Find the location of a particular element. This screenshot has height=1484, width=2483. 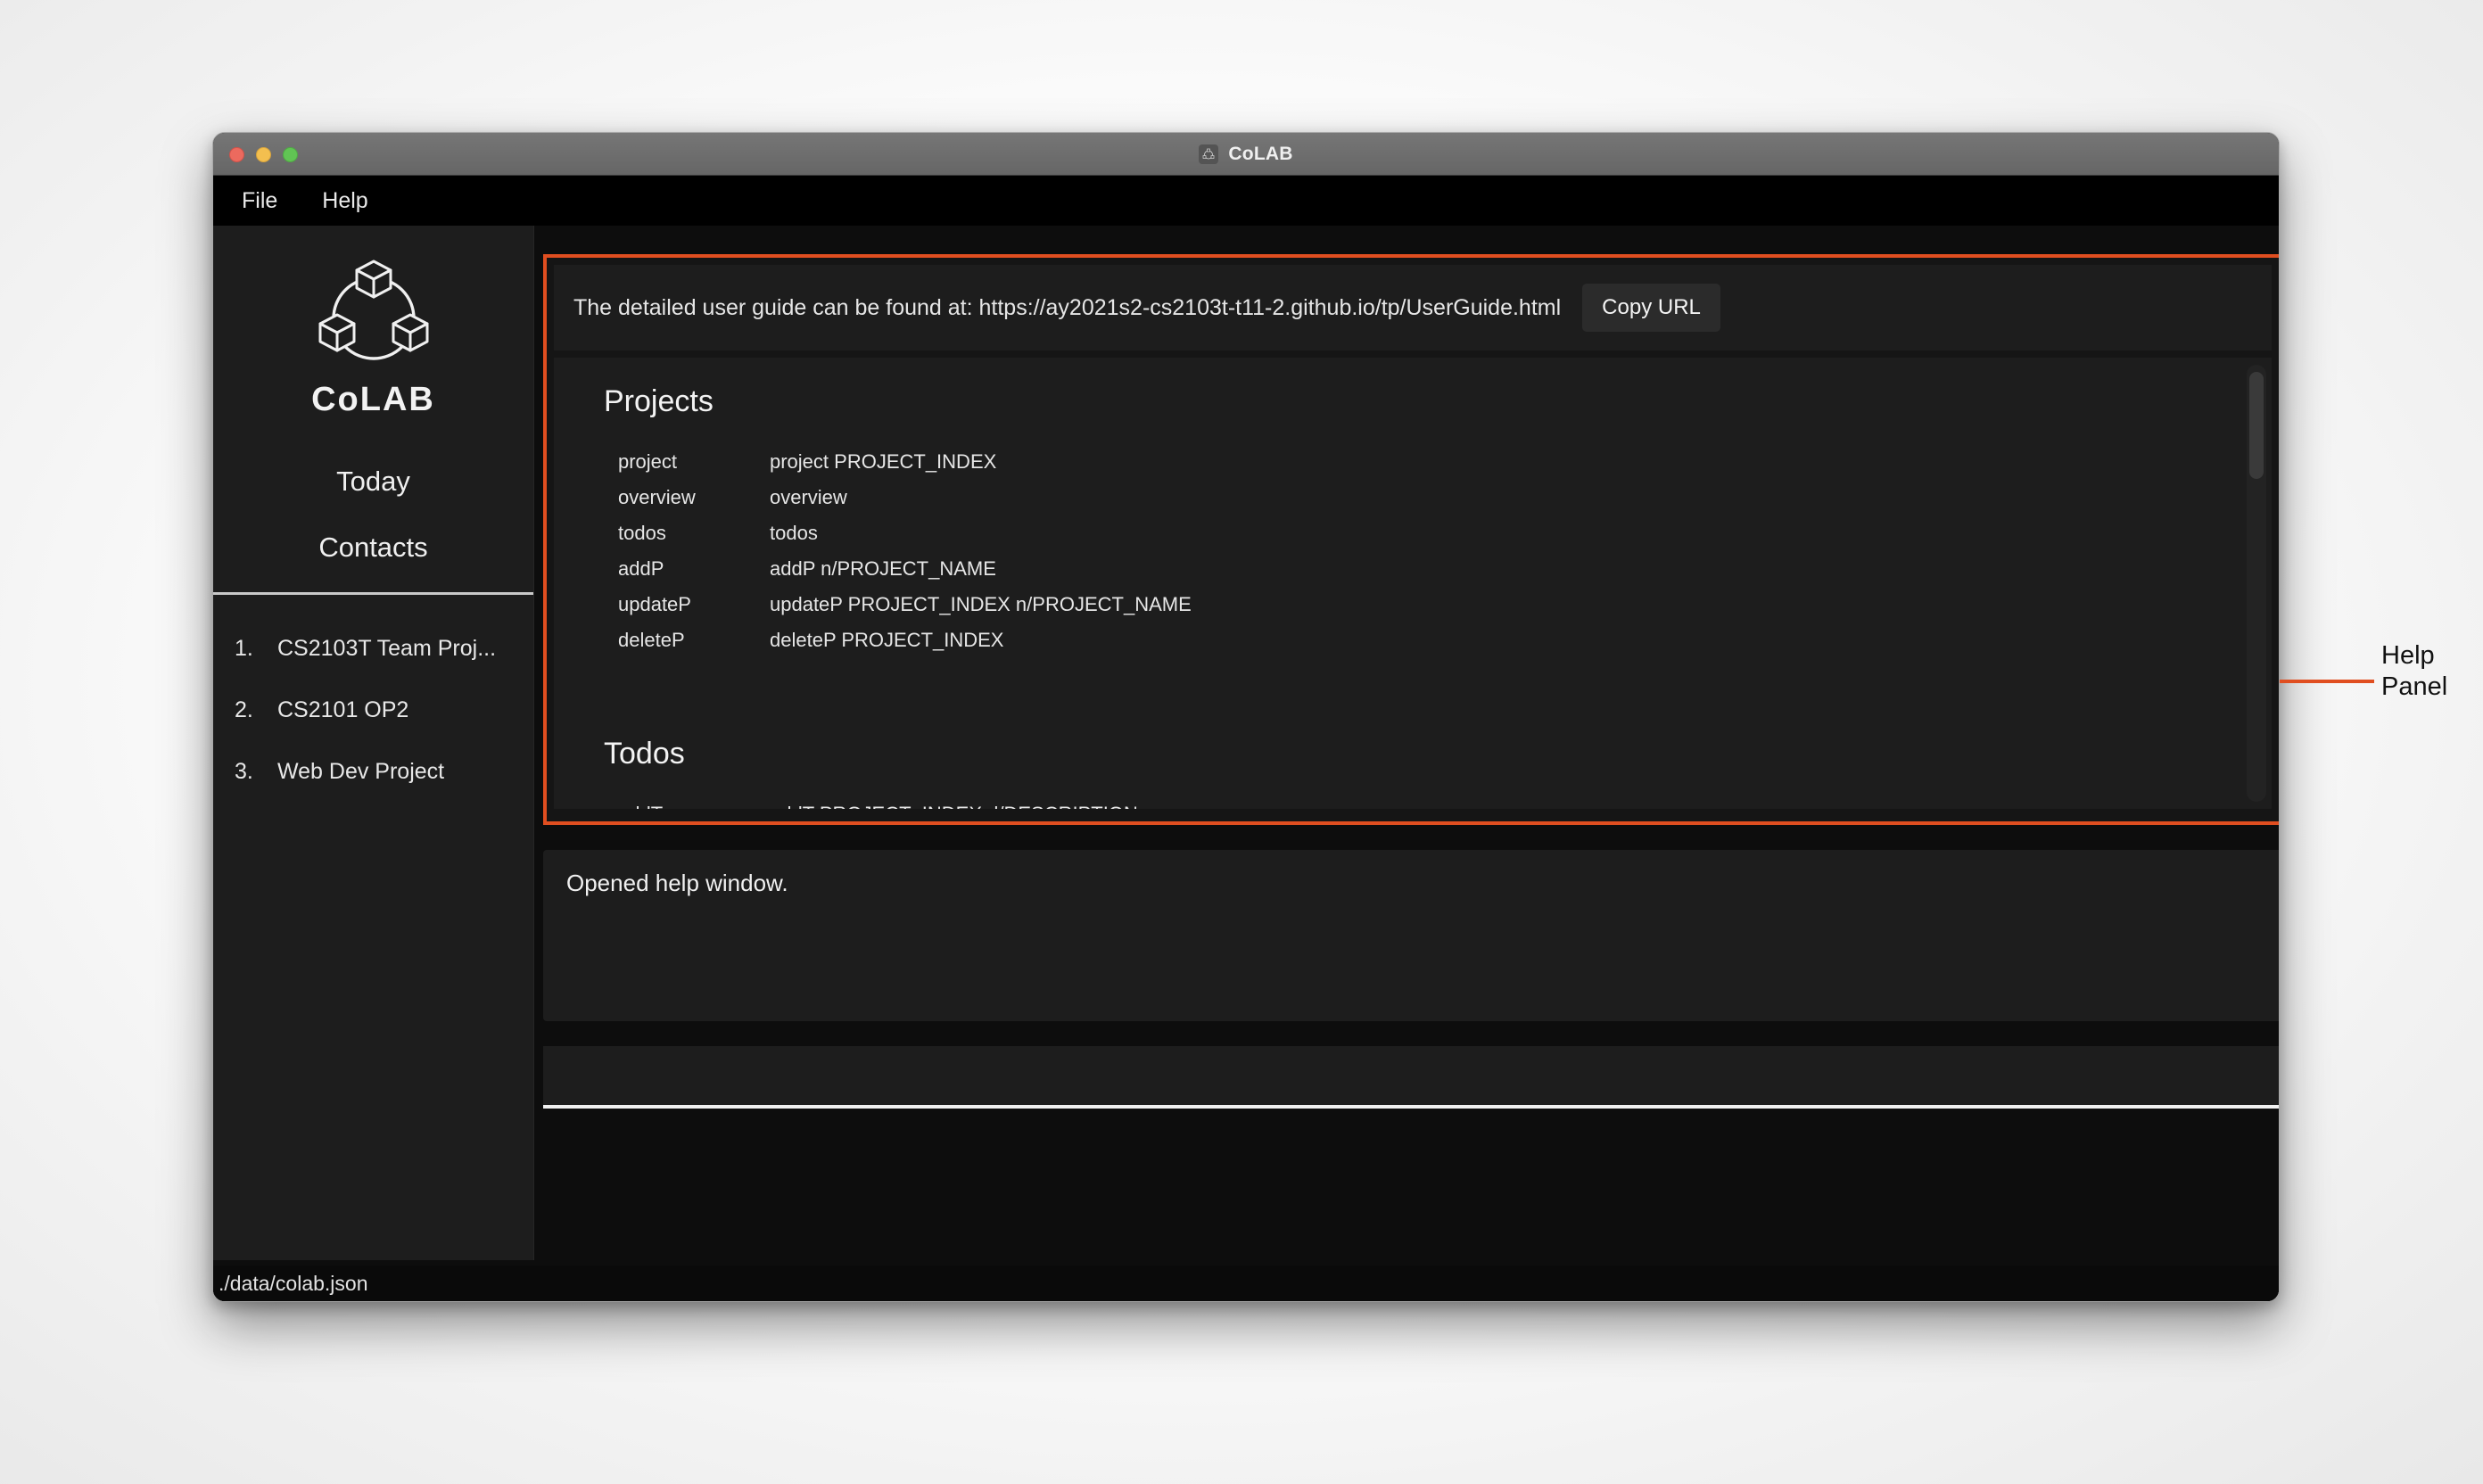

command-key: updateP is located at coordinates (654, 604).